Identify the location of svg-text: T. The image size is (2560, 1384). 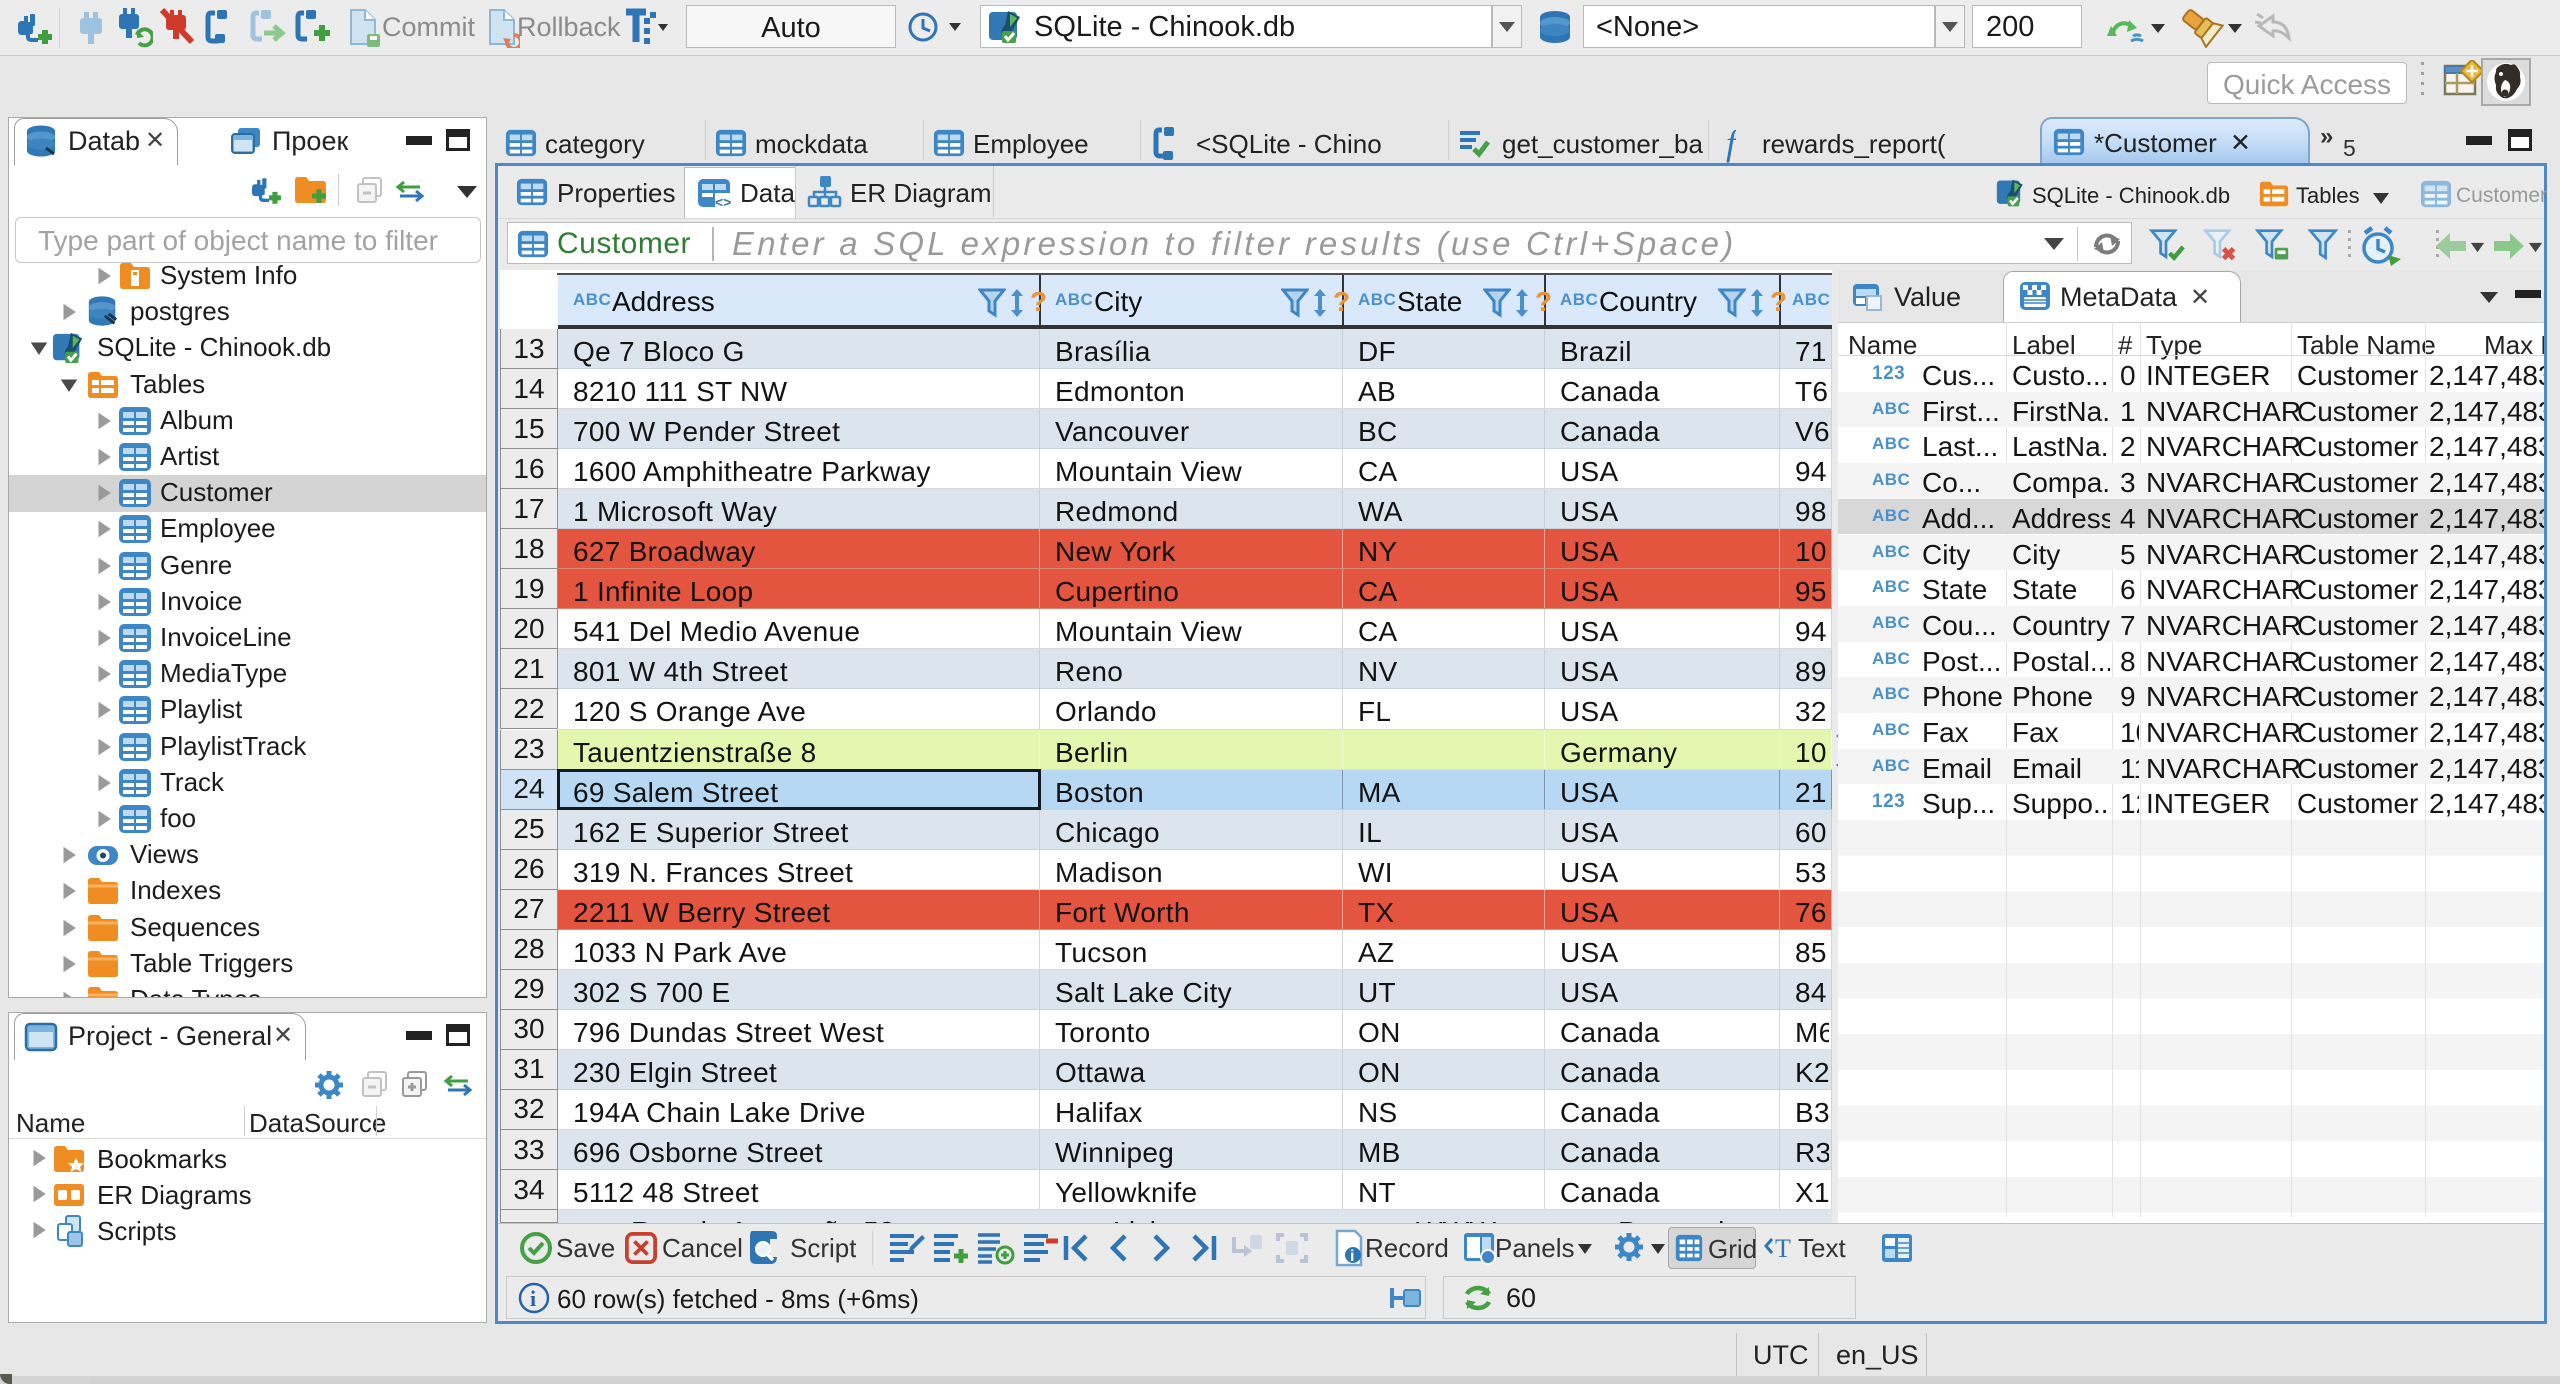
(1783, 1248).